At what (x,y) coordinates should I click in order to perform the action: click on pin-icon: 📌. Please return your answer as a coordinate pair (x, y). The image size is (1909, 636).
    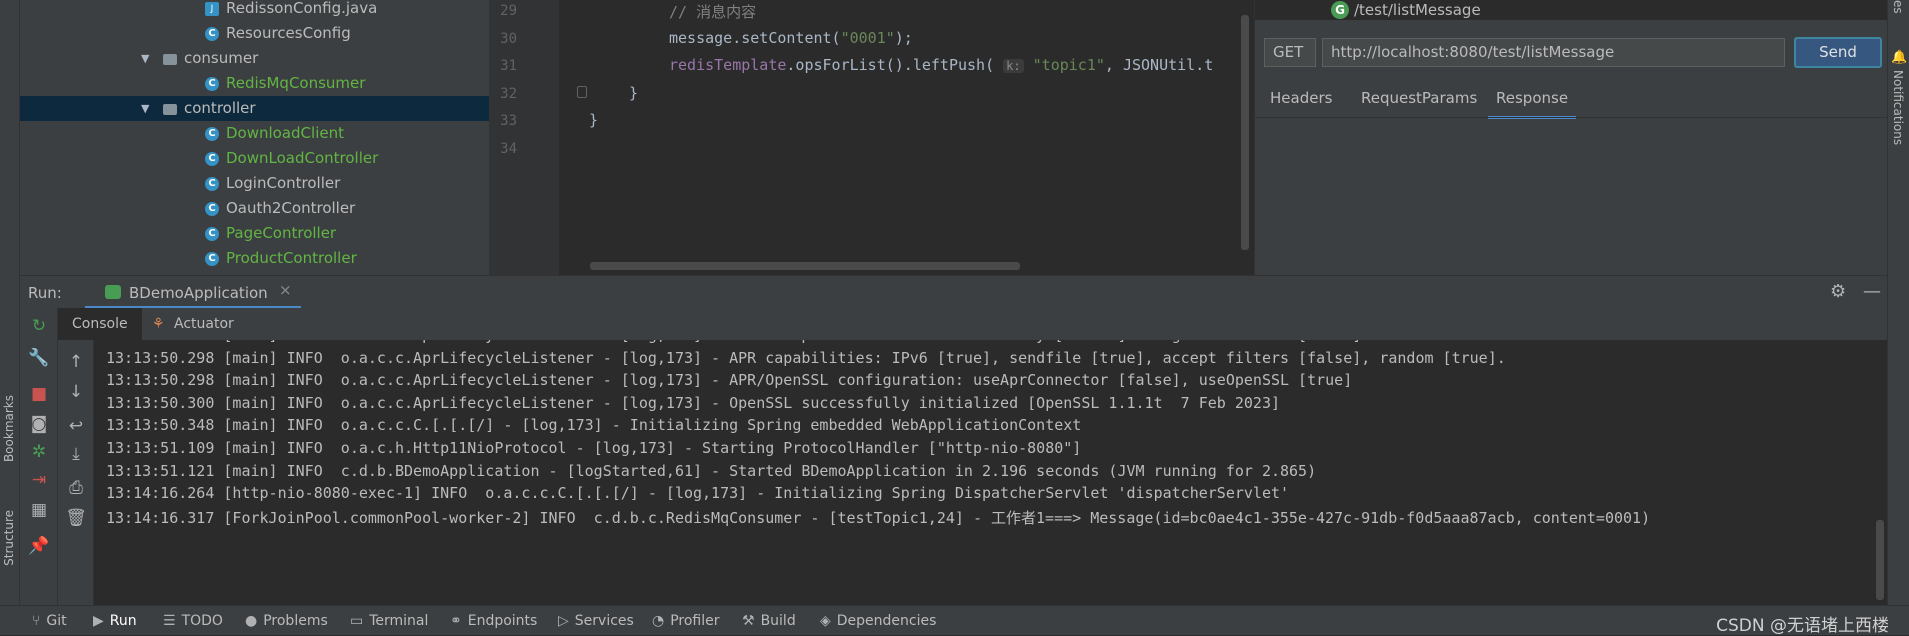
    Looking at the image, I should click on (39, 546).